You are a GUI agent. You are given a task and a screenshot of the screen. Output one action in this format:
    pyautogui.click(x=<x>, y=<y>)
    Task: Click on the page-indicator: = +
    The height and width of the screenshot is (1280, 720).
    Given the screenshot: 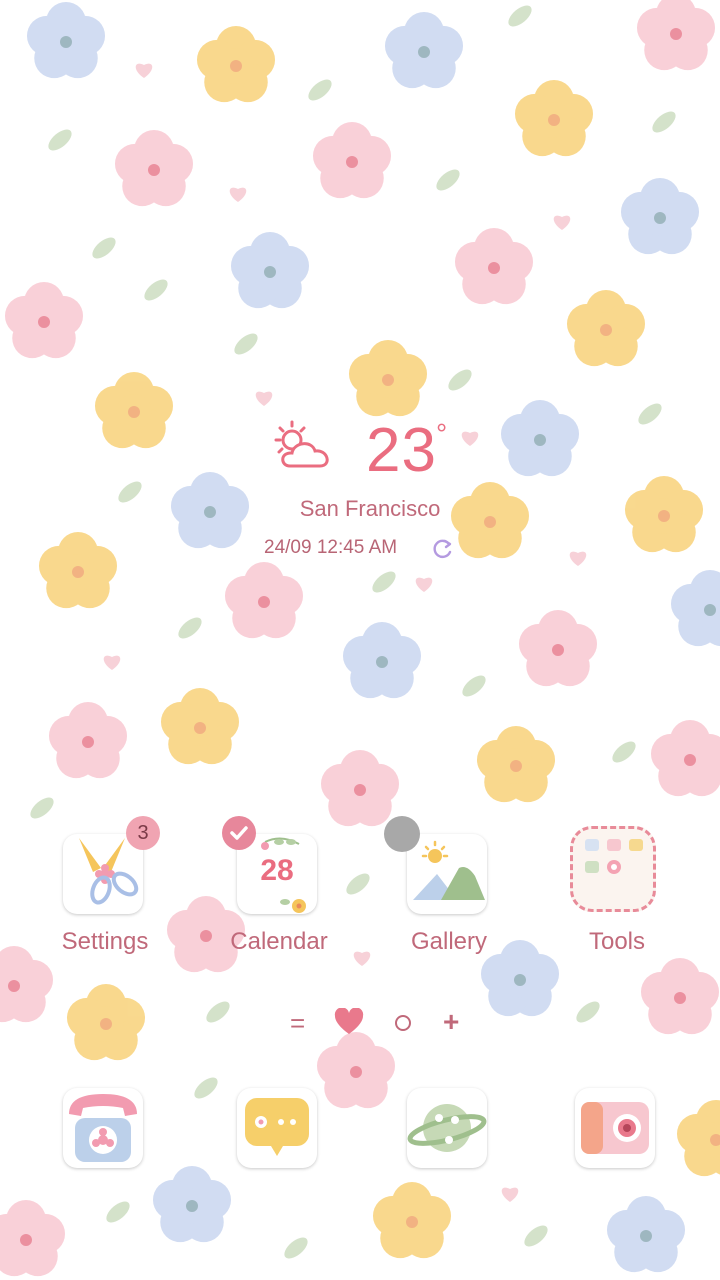 What is the action you would take?
    pyautogui.click(x=360, y=1022)
    